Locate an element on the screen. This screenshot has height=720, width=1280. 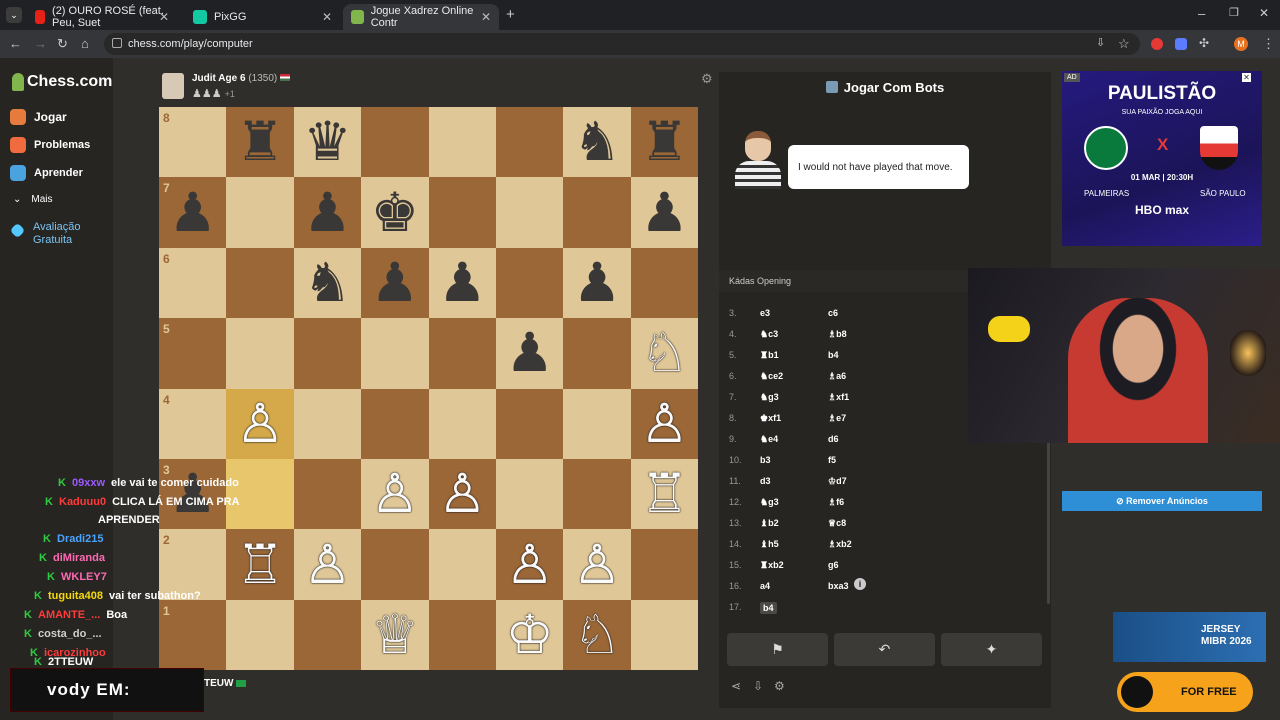
chat-username: WKLEY7 is located at coordinates (84, 577).